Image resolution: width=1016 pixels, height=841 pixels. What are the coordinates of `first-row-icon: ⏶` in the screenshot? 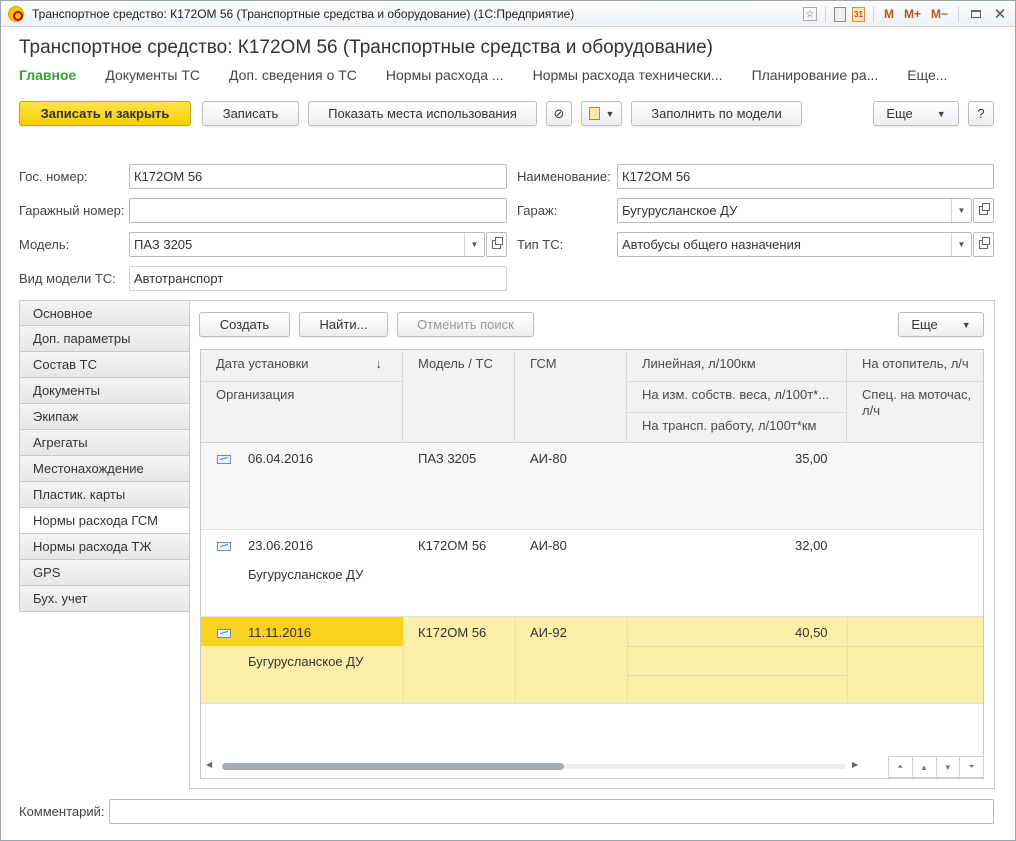 It's located at (901, 767).